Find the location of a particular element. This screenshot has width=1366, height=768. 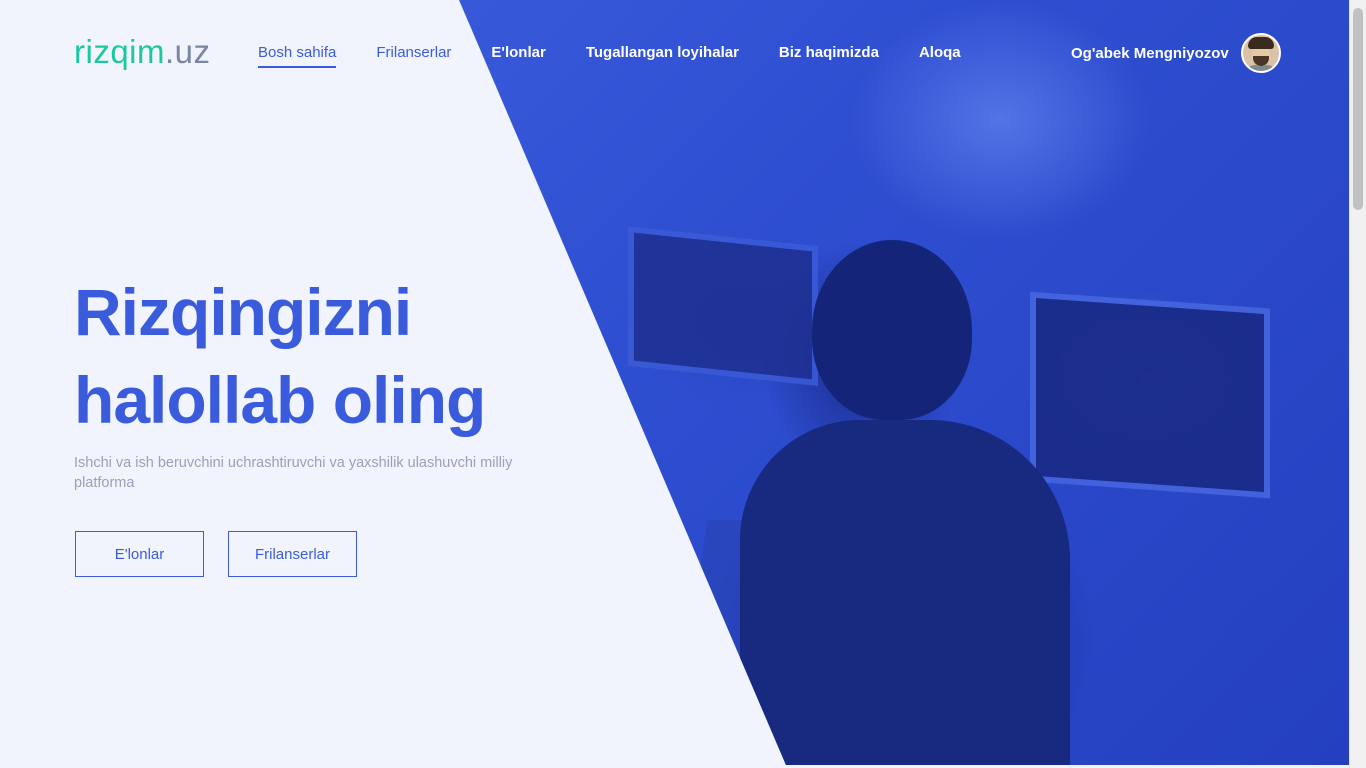

scrollbar is located at coordinates (1357, 384).